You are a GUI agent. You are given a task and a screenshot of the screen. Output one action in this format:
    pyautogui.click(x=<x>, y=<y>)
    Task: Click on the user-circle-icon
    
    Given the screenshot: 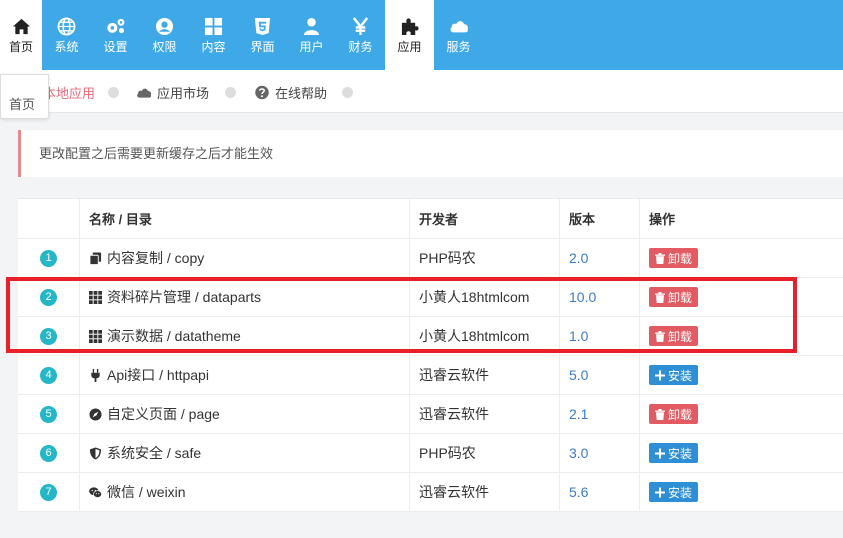 What is the action you would take?
    pyautogui.click(x=165, y=26)
    